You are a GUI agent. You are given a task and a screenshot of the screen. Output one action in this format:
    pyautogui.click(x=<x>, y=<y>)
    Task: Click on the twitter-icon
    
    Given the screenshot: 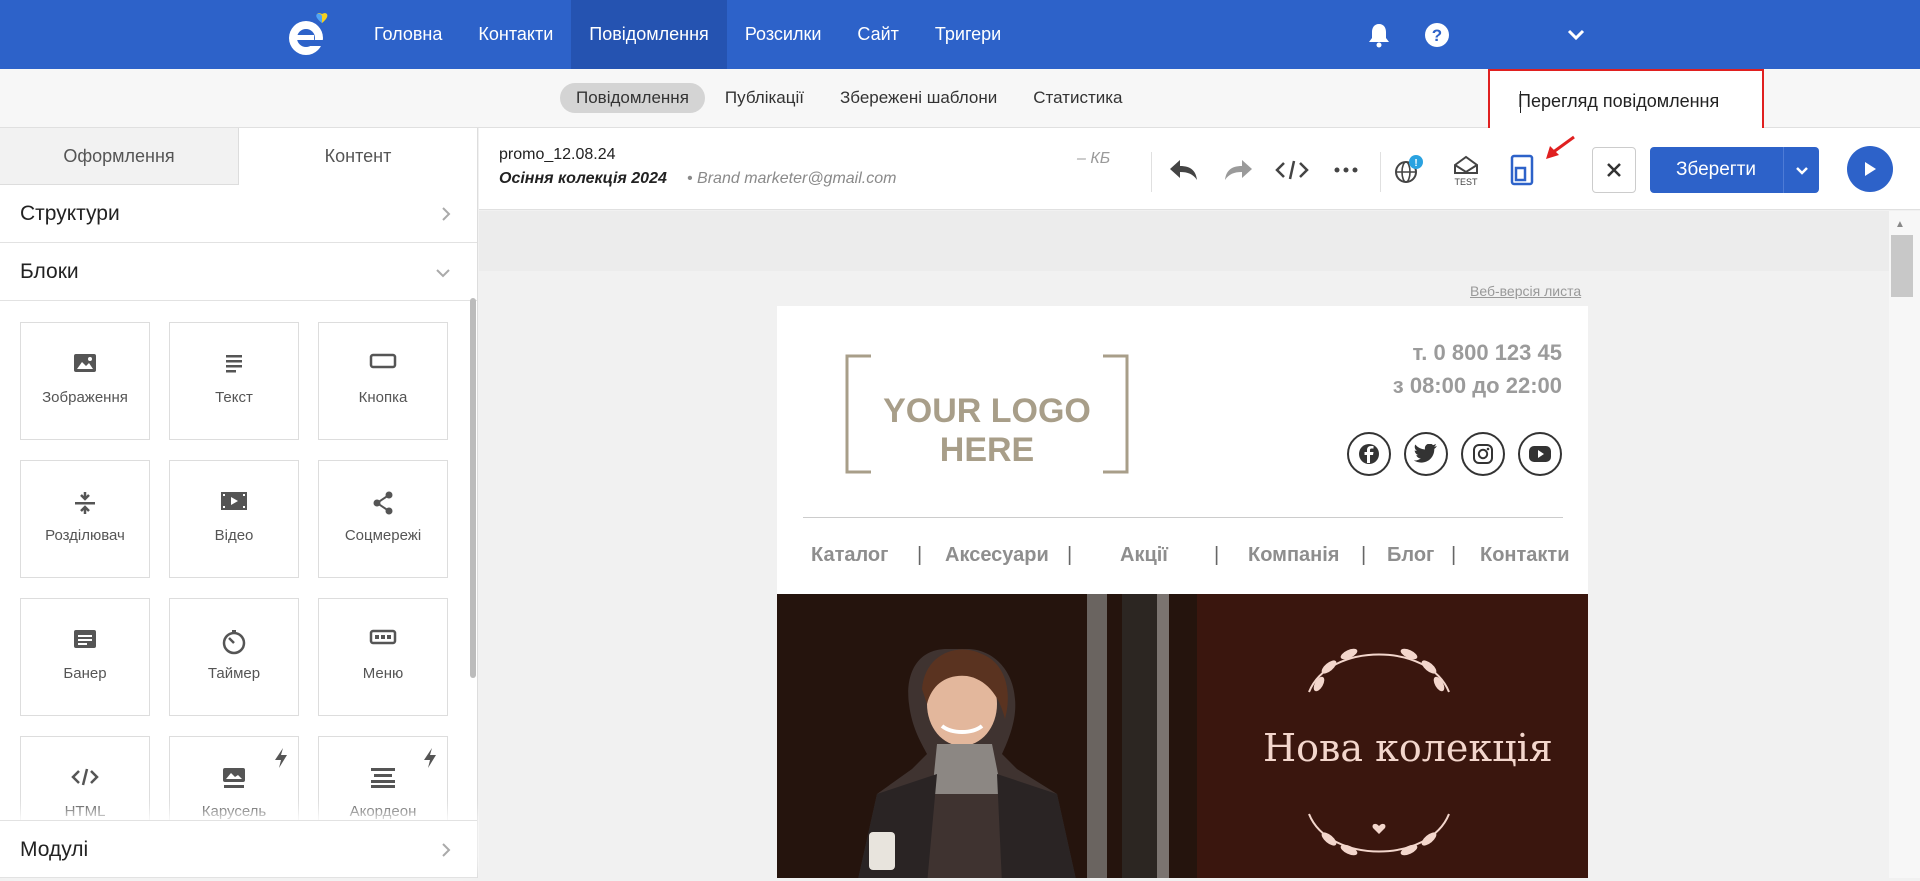 What is the action you would take?
    pyautogui.click(x=1426, y=454)
    